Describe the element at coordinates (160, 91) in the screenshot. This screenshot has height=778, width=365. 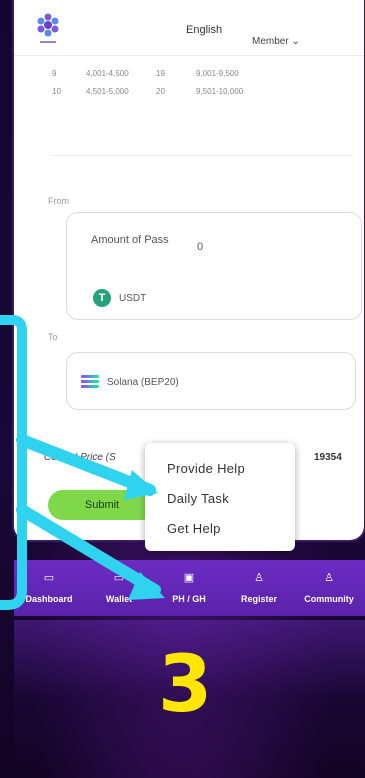
I see `table-cell: 20` at that location.